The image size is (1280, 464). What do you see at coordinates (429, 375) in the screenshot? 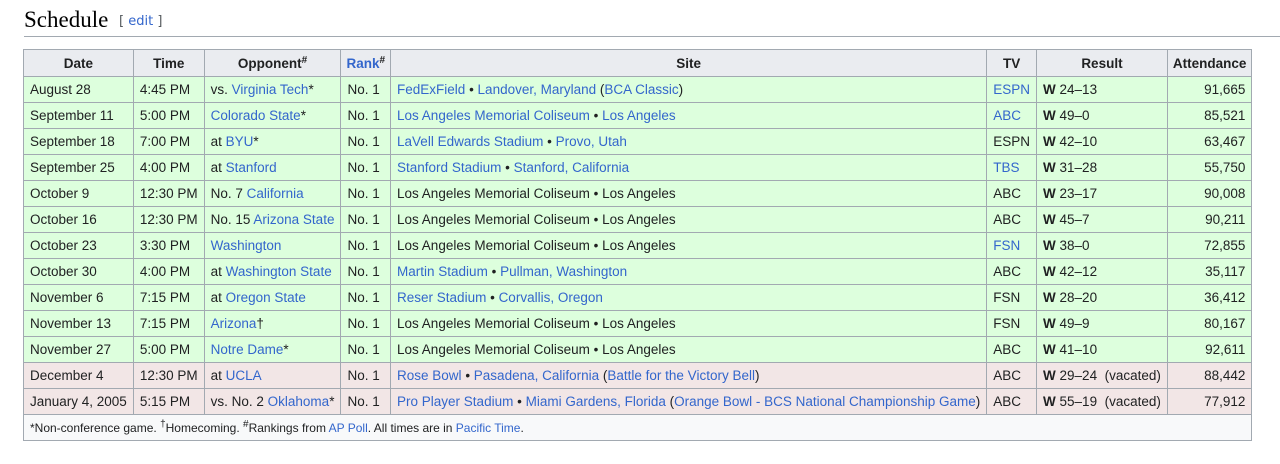
I see `site-link: Rose Bowl` at bounding box center [429, 375].